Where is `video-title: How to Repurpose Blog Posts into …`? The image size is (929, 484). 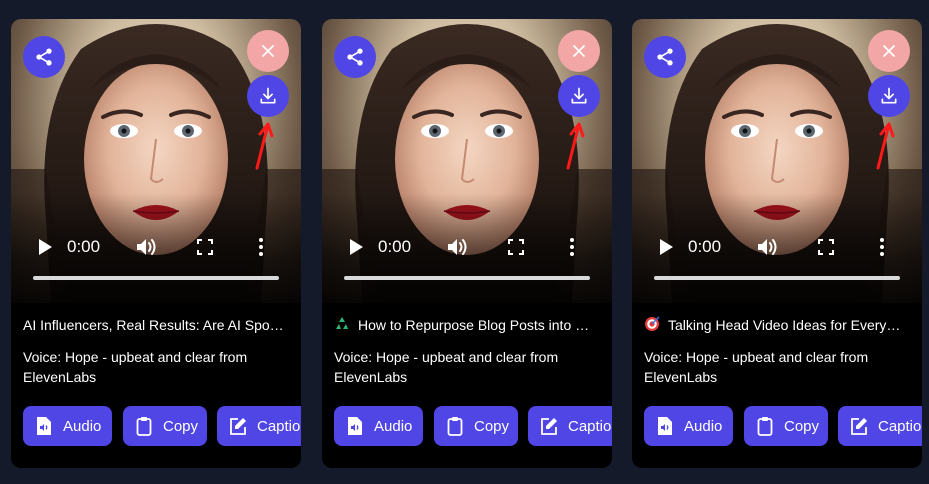
video-title: How to Repurpose Blog Posts into … is located at coordinates (468, 325).